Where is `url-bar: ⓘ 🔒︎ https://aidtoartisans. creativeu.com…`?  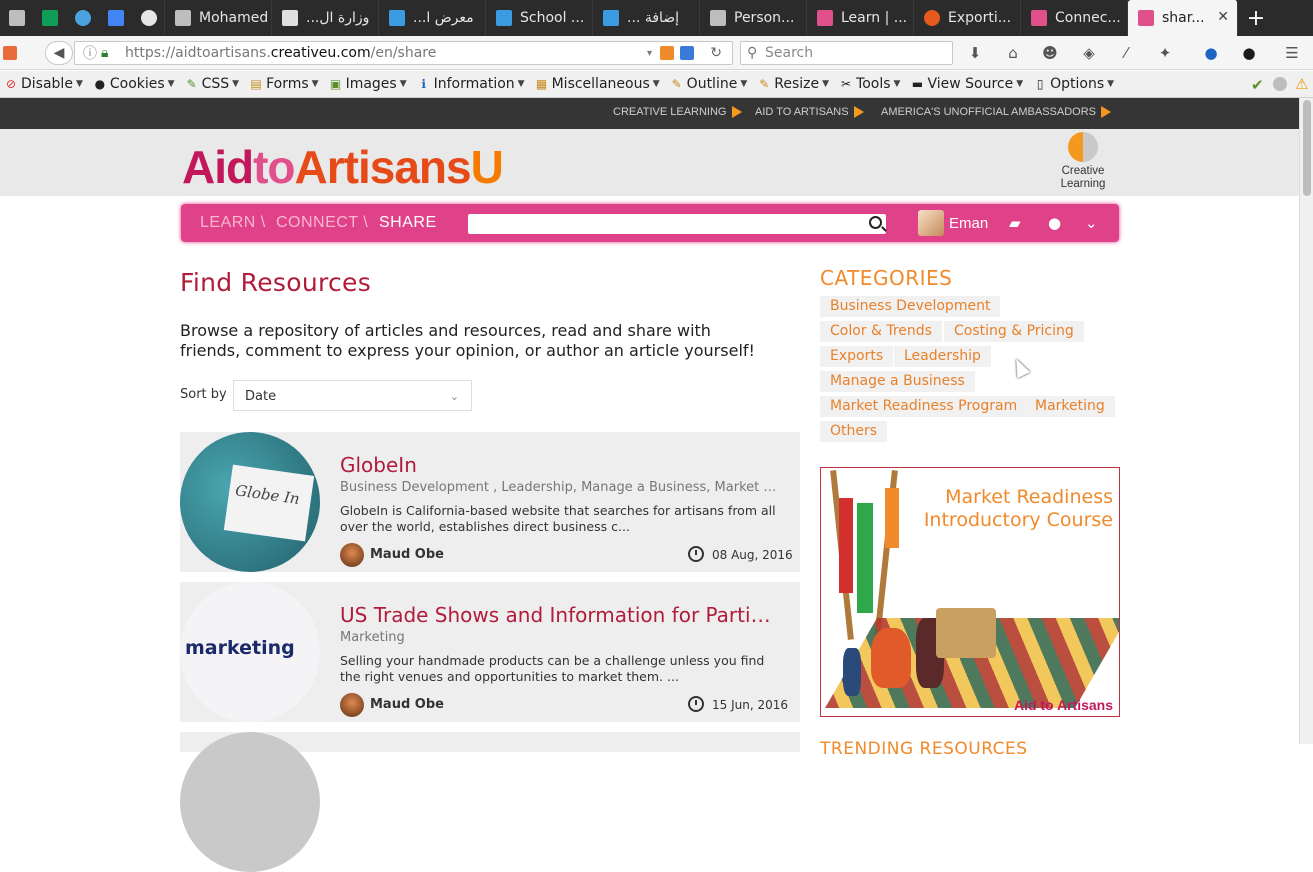
url-bar: ⓘ 🔒︎ https://aidtoartisans. creativeu.com… is located at coordinates (403, 53).